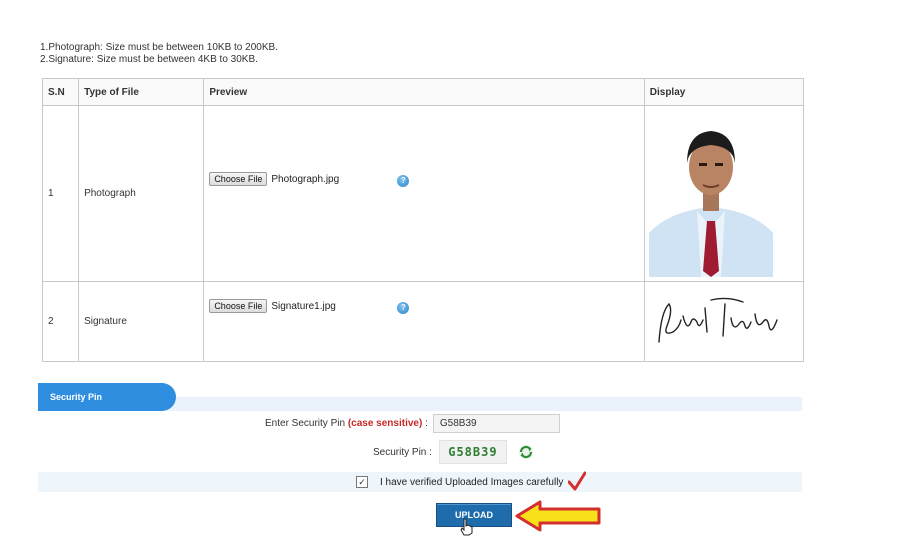 This screenshot has width=906, height=544. I want to click on captcha-image: G58B39, so click(472, 452).